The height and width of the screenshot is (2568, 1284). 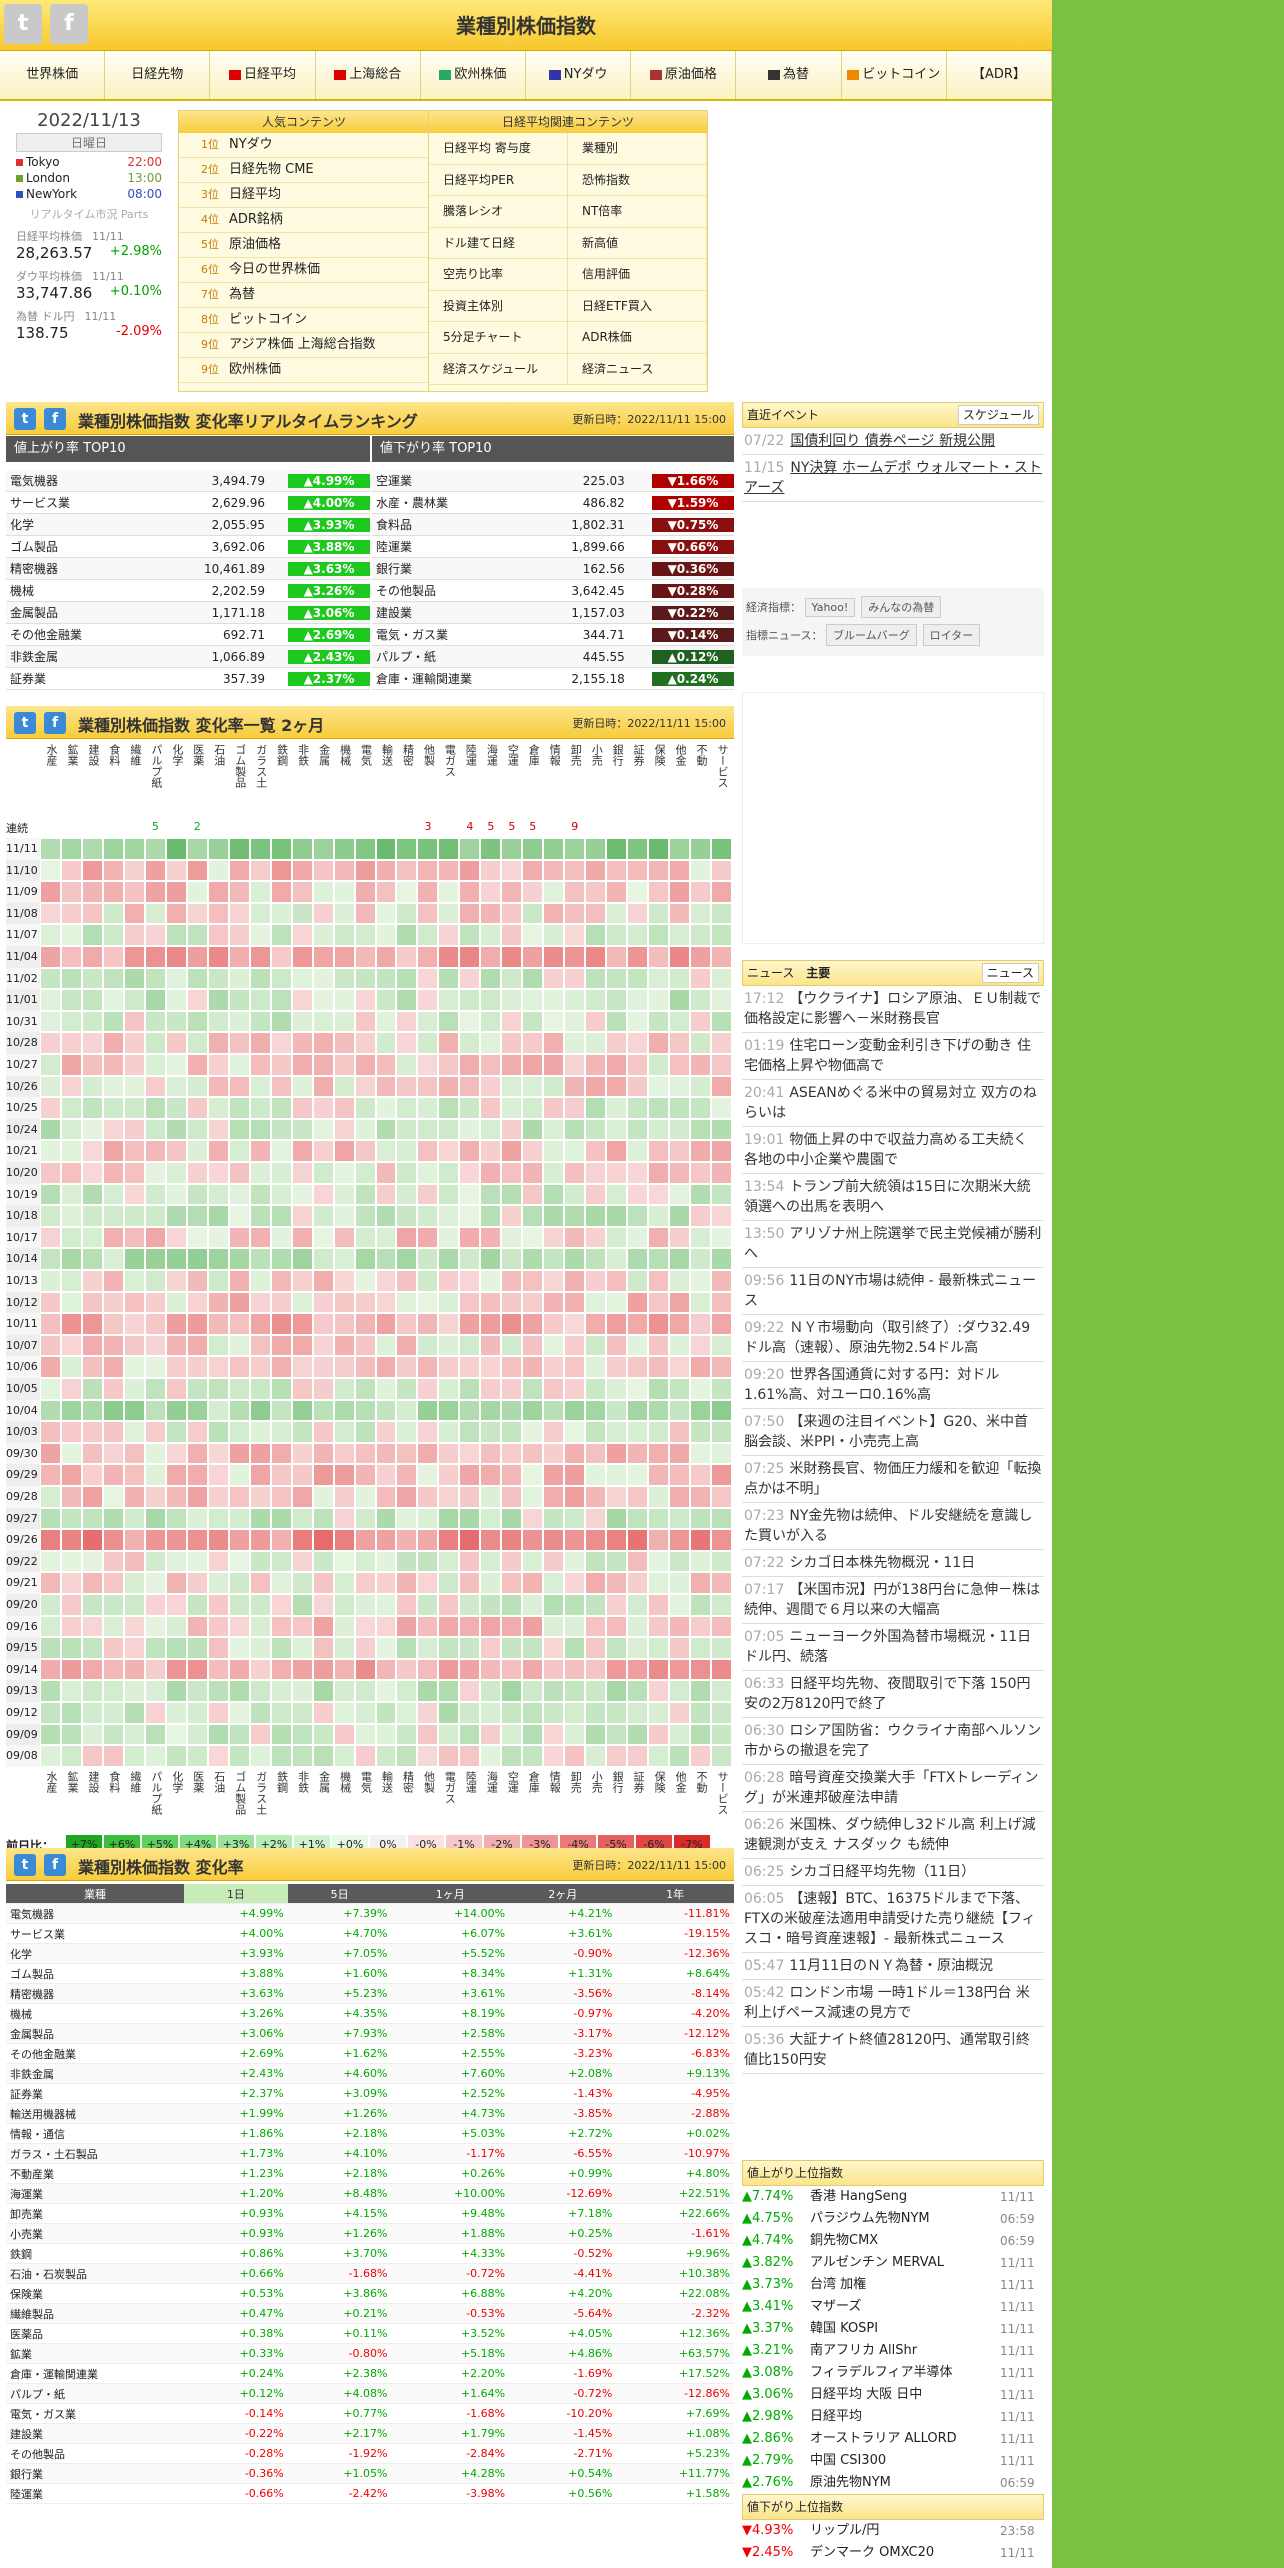 What do you see at coordinates (579, 75) in the screenshot?
I see `nav-item-5: NYダウ` at bounding box center [579, 75].